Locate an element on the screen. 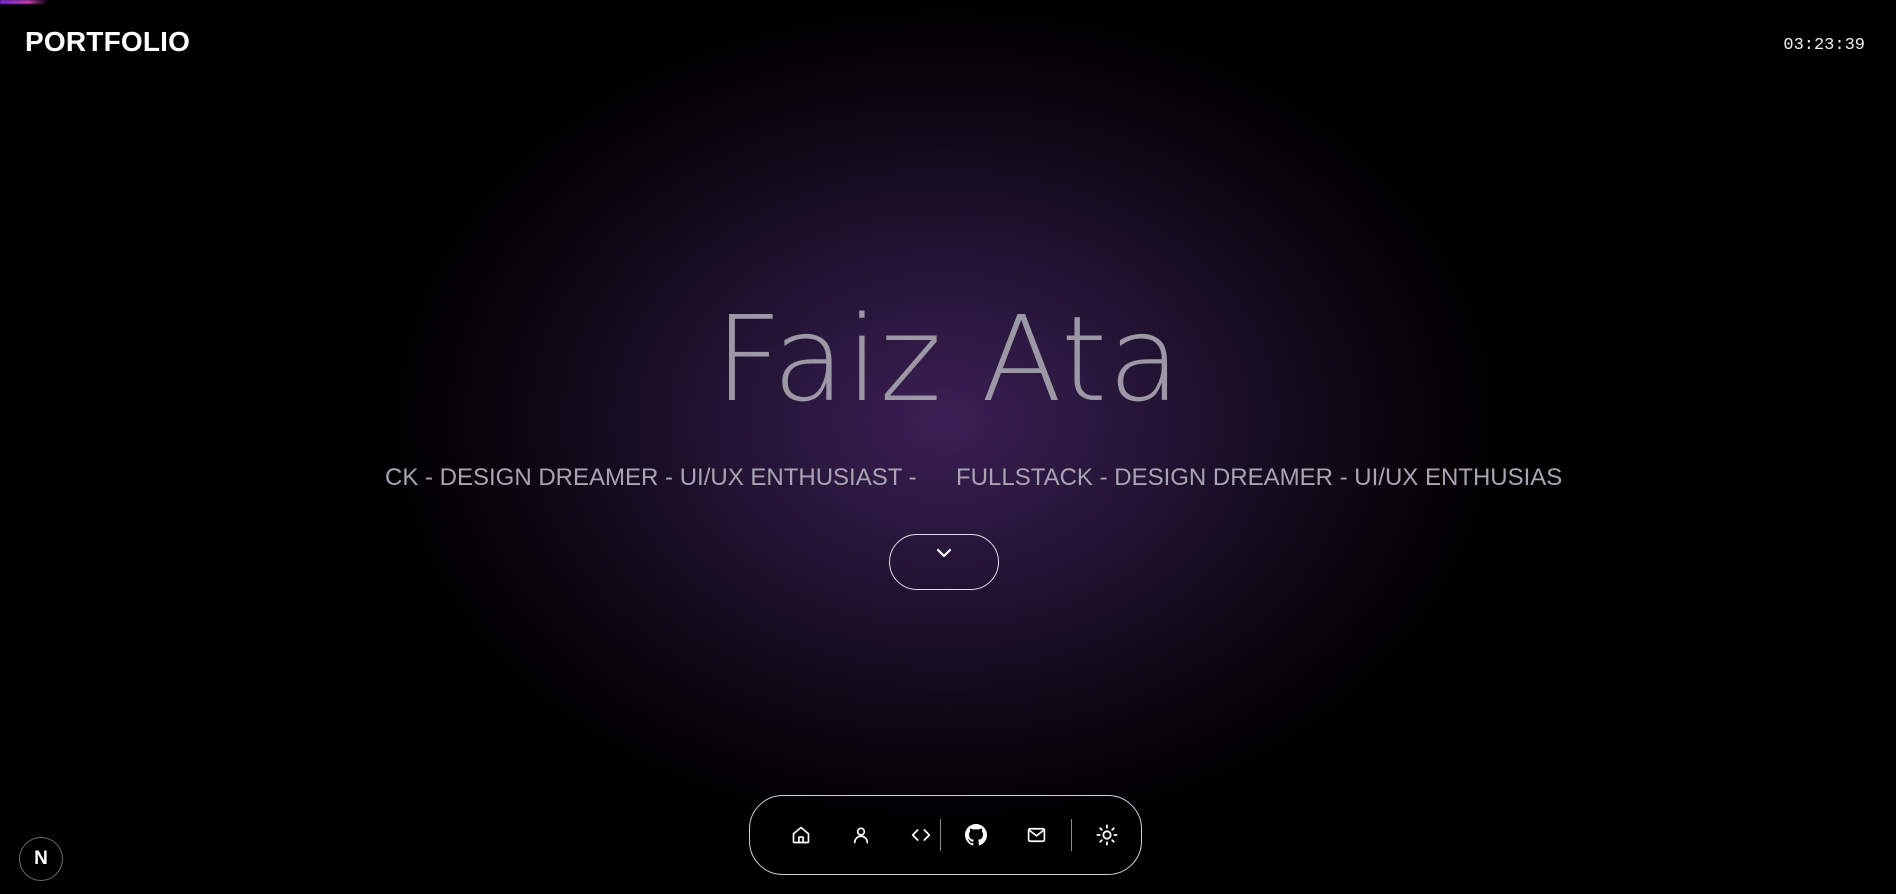  home-icon is located at coordinates (801, 835).